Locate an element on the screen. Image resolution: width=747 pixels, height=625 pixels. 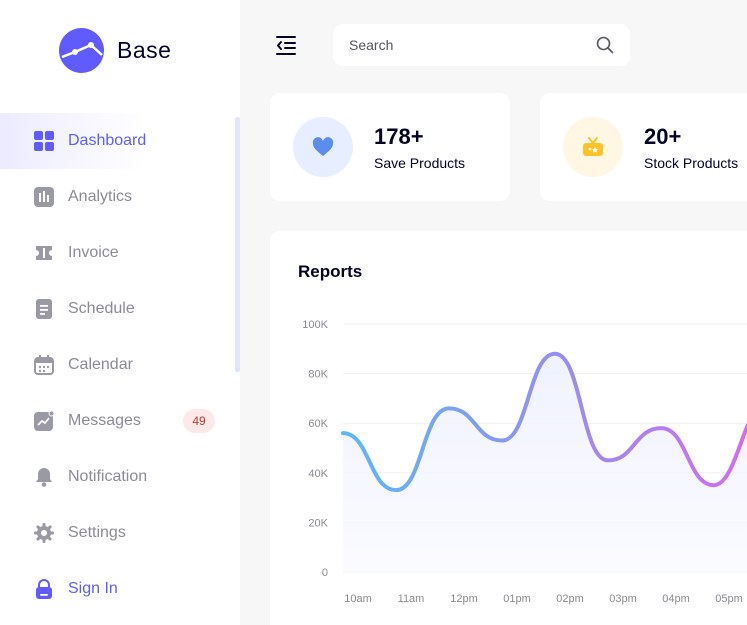
sidebar-item-schedule: Schedule is located at coordinates (120, 309).